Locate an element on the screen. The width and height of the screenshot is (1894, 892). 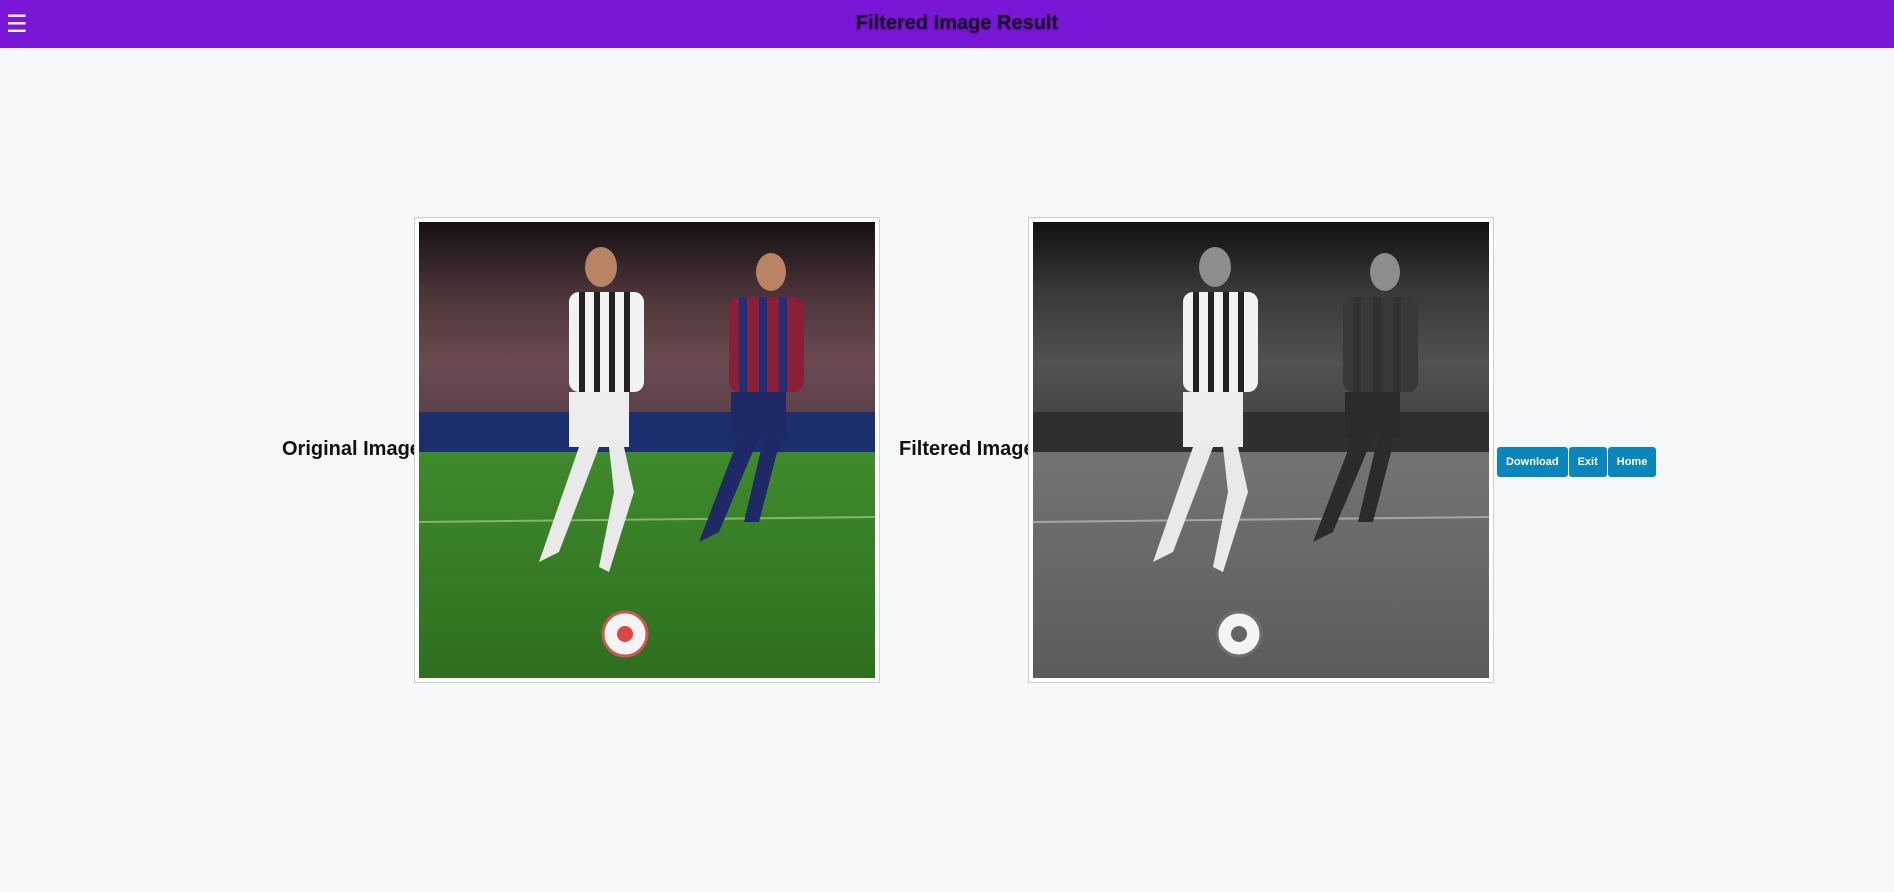
original-image-label: Original Image is located at coordinates (351, 449).